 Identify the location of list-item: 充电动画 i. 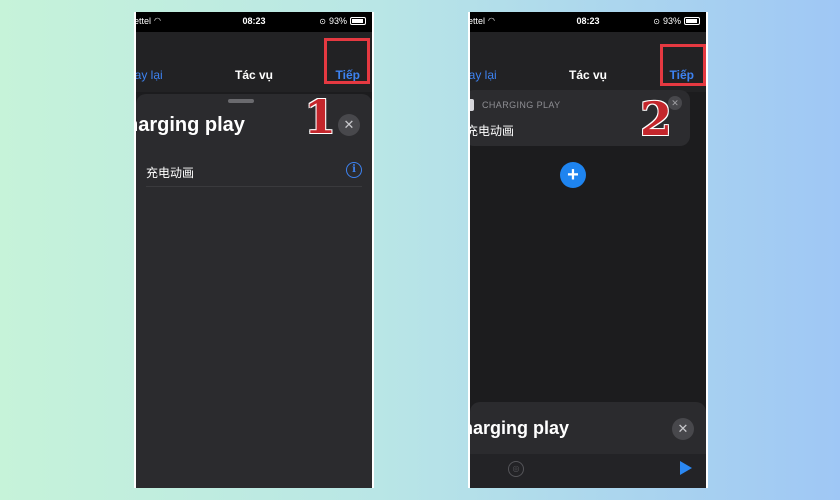
(254, 173).